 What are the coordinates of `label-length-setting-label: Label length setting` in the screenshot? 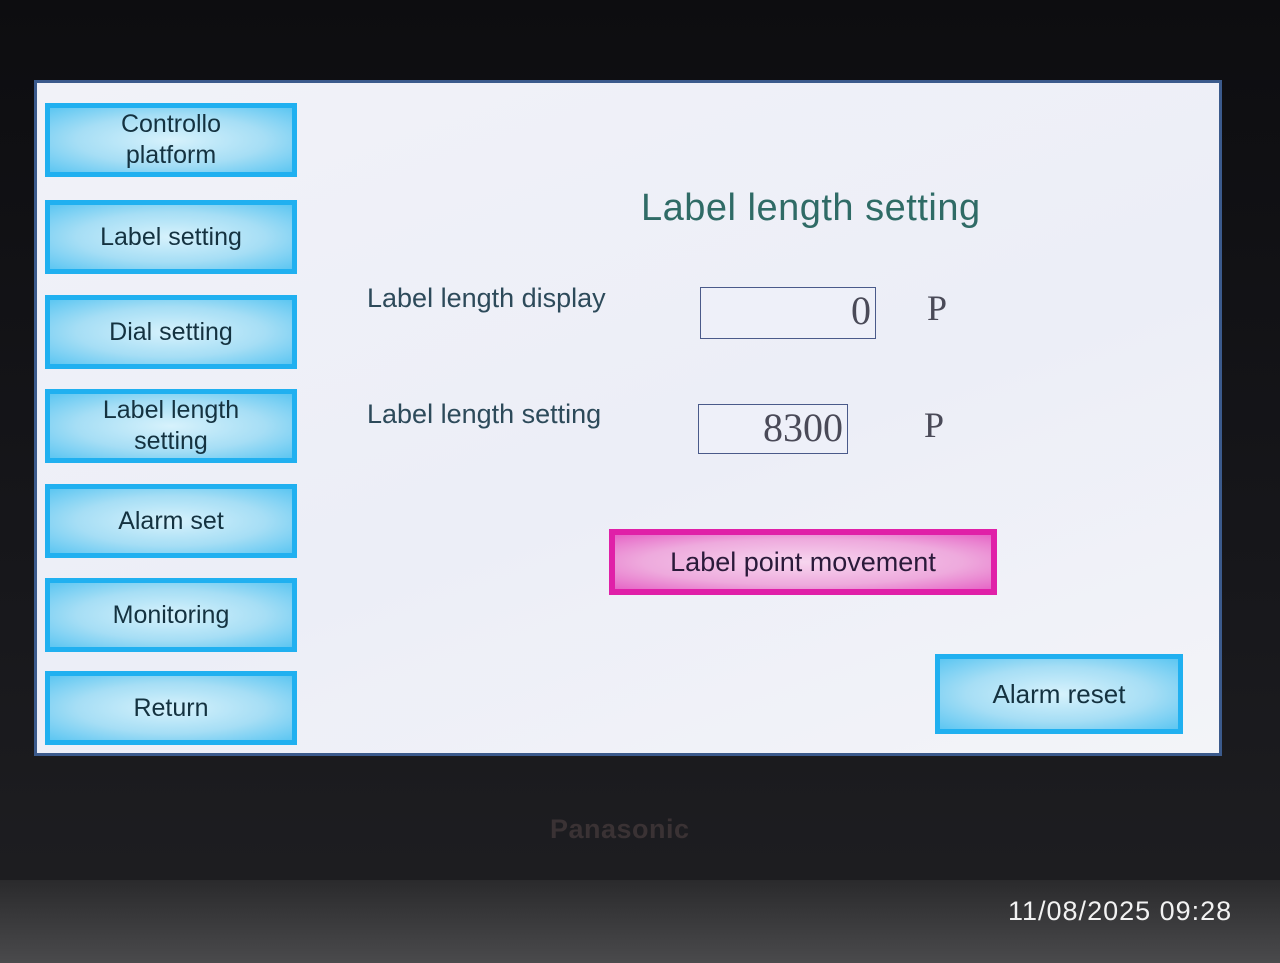 It's located at (484, 414).